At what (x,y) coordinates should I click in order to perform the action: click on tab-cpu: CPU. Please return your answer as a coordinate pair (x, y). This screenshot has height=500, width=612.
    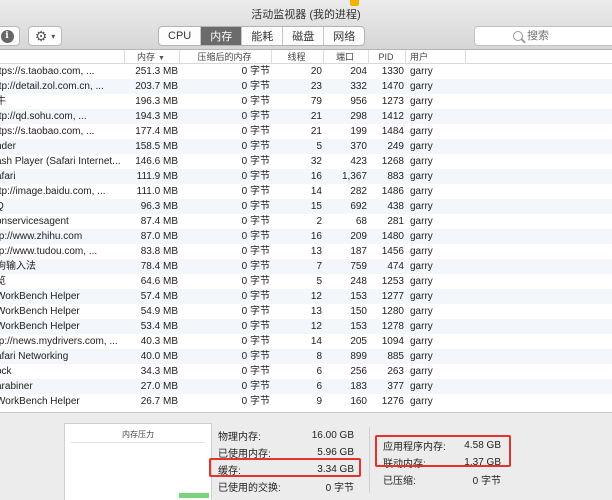
    Looking at the image, I should click on (180, 36).